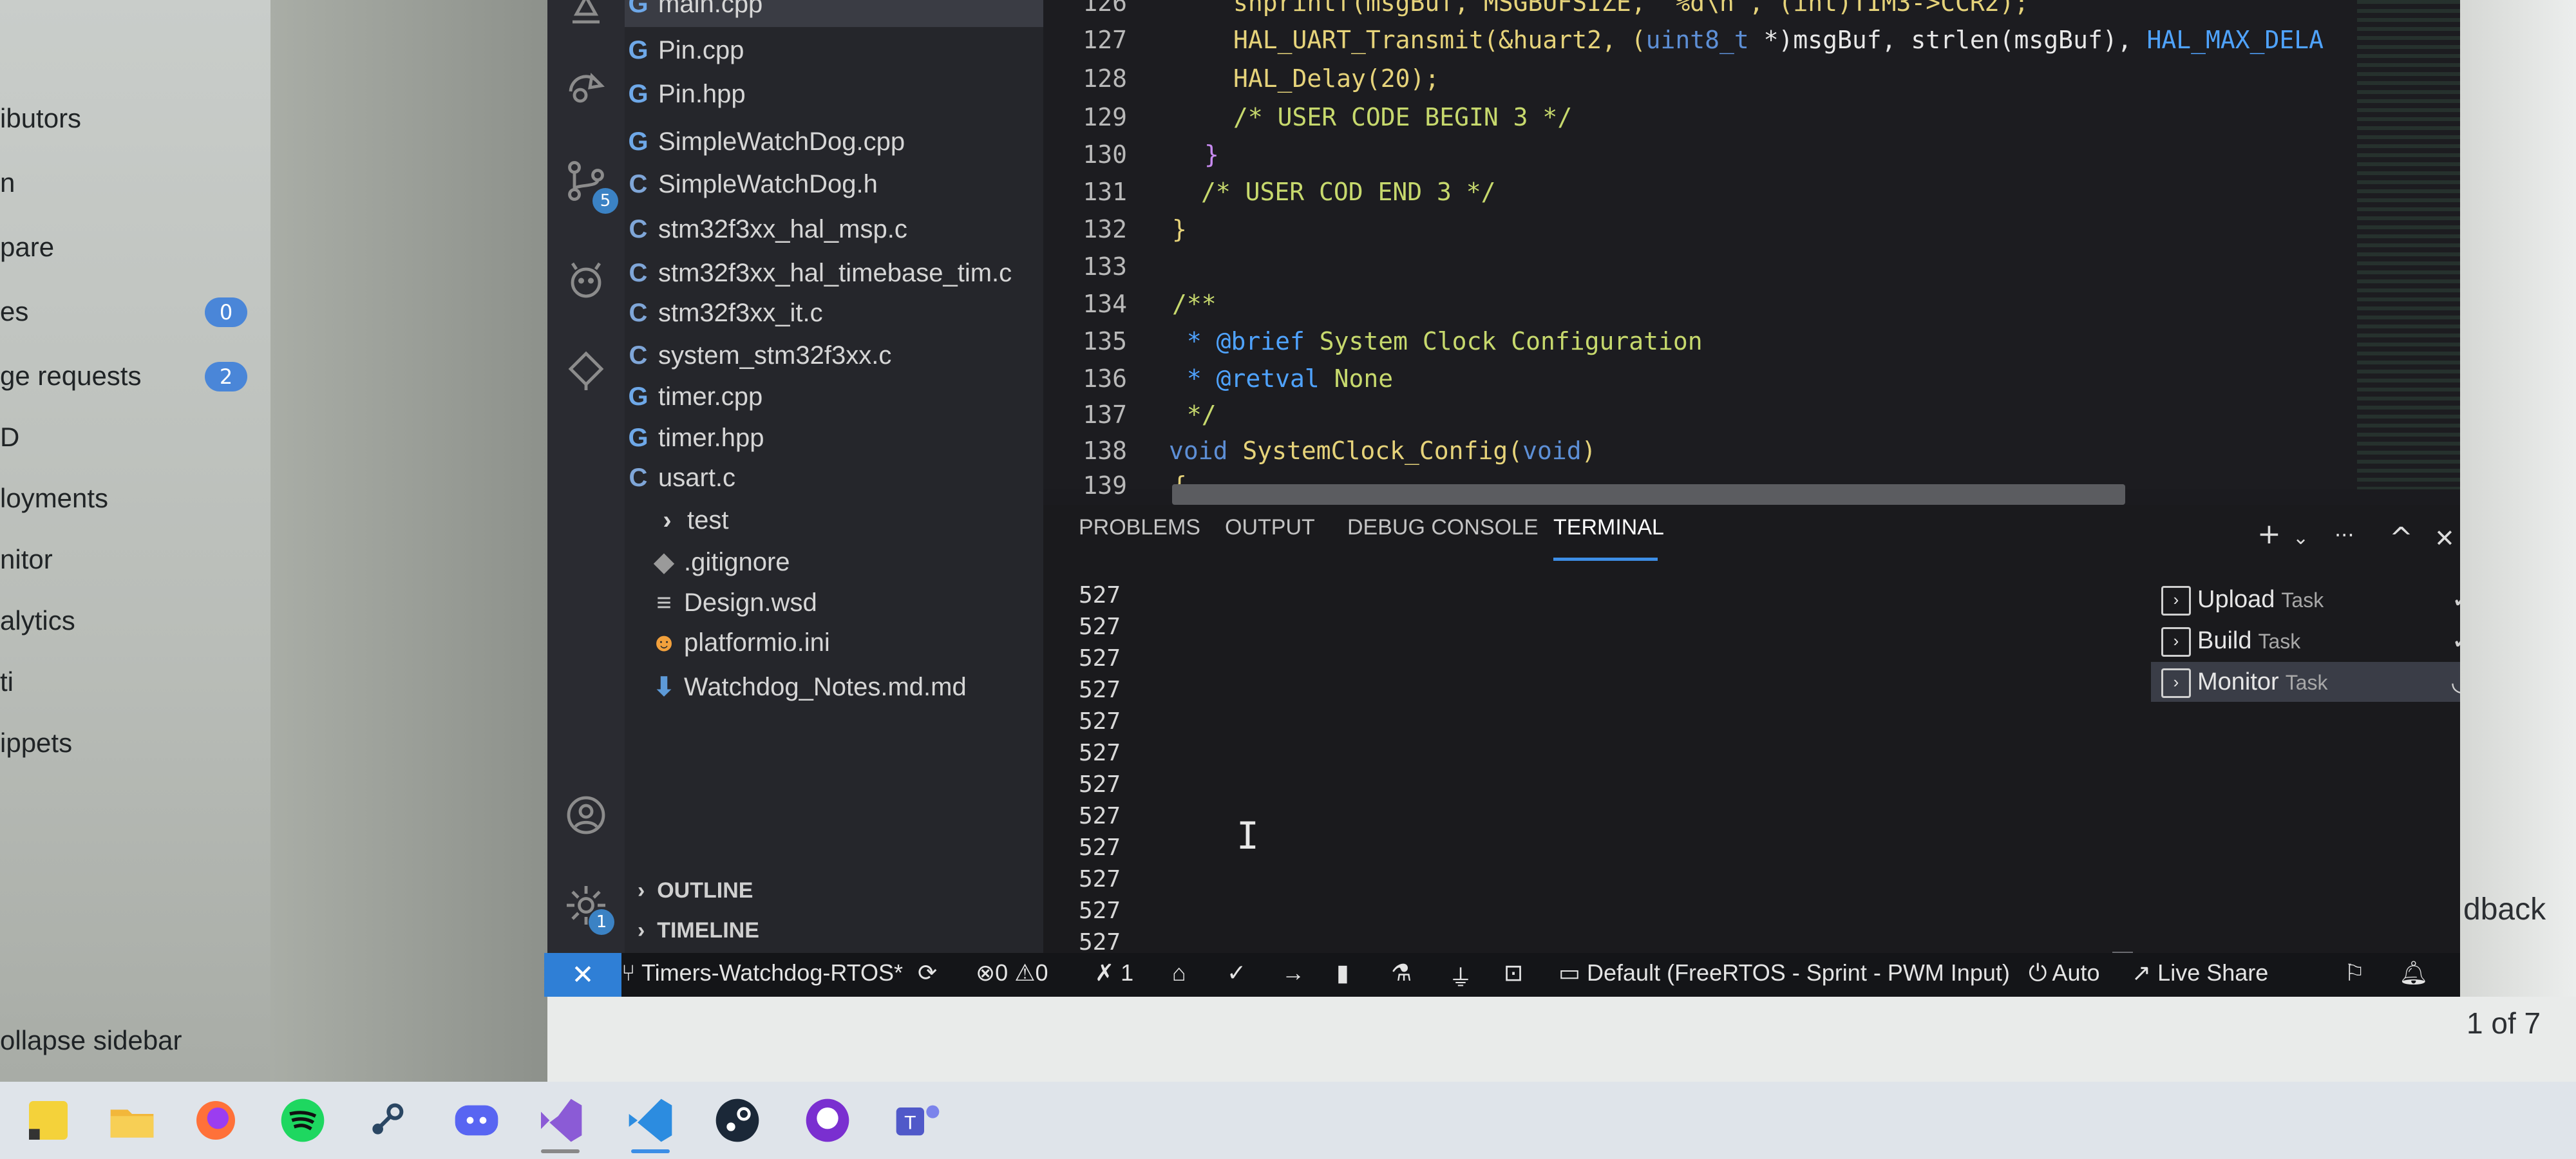 This screenshot has width=2576, height=1159. What do you see at coordinates (694, 442) in the screenshot?
I see `file-timer-hpp: Gtimer.hpp` at bounding box center [694, 442].